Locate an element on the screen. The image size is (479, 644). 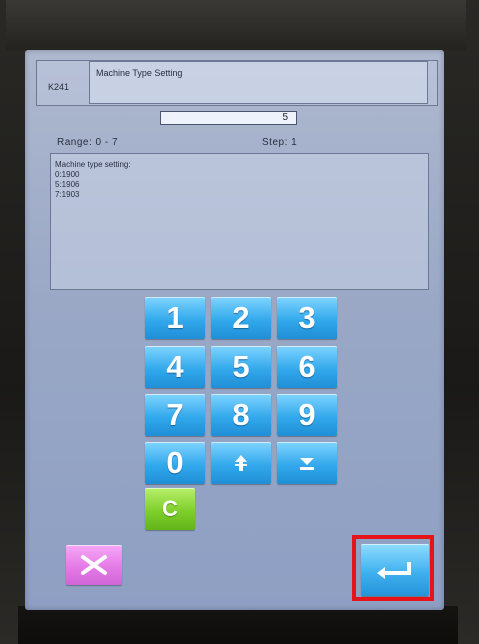
key-4: 4 is located at coordinates (175, 367).